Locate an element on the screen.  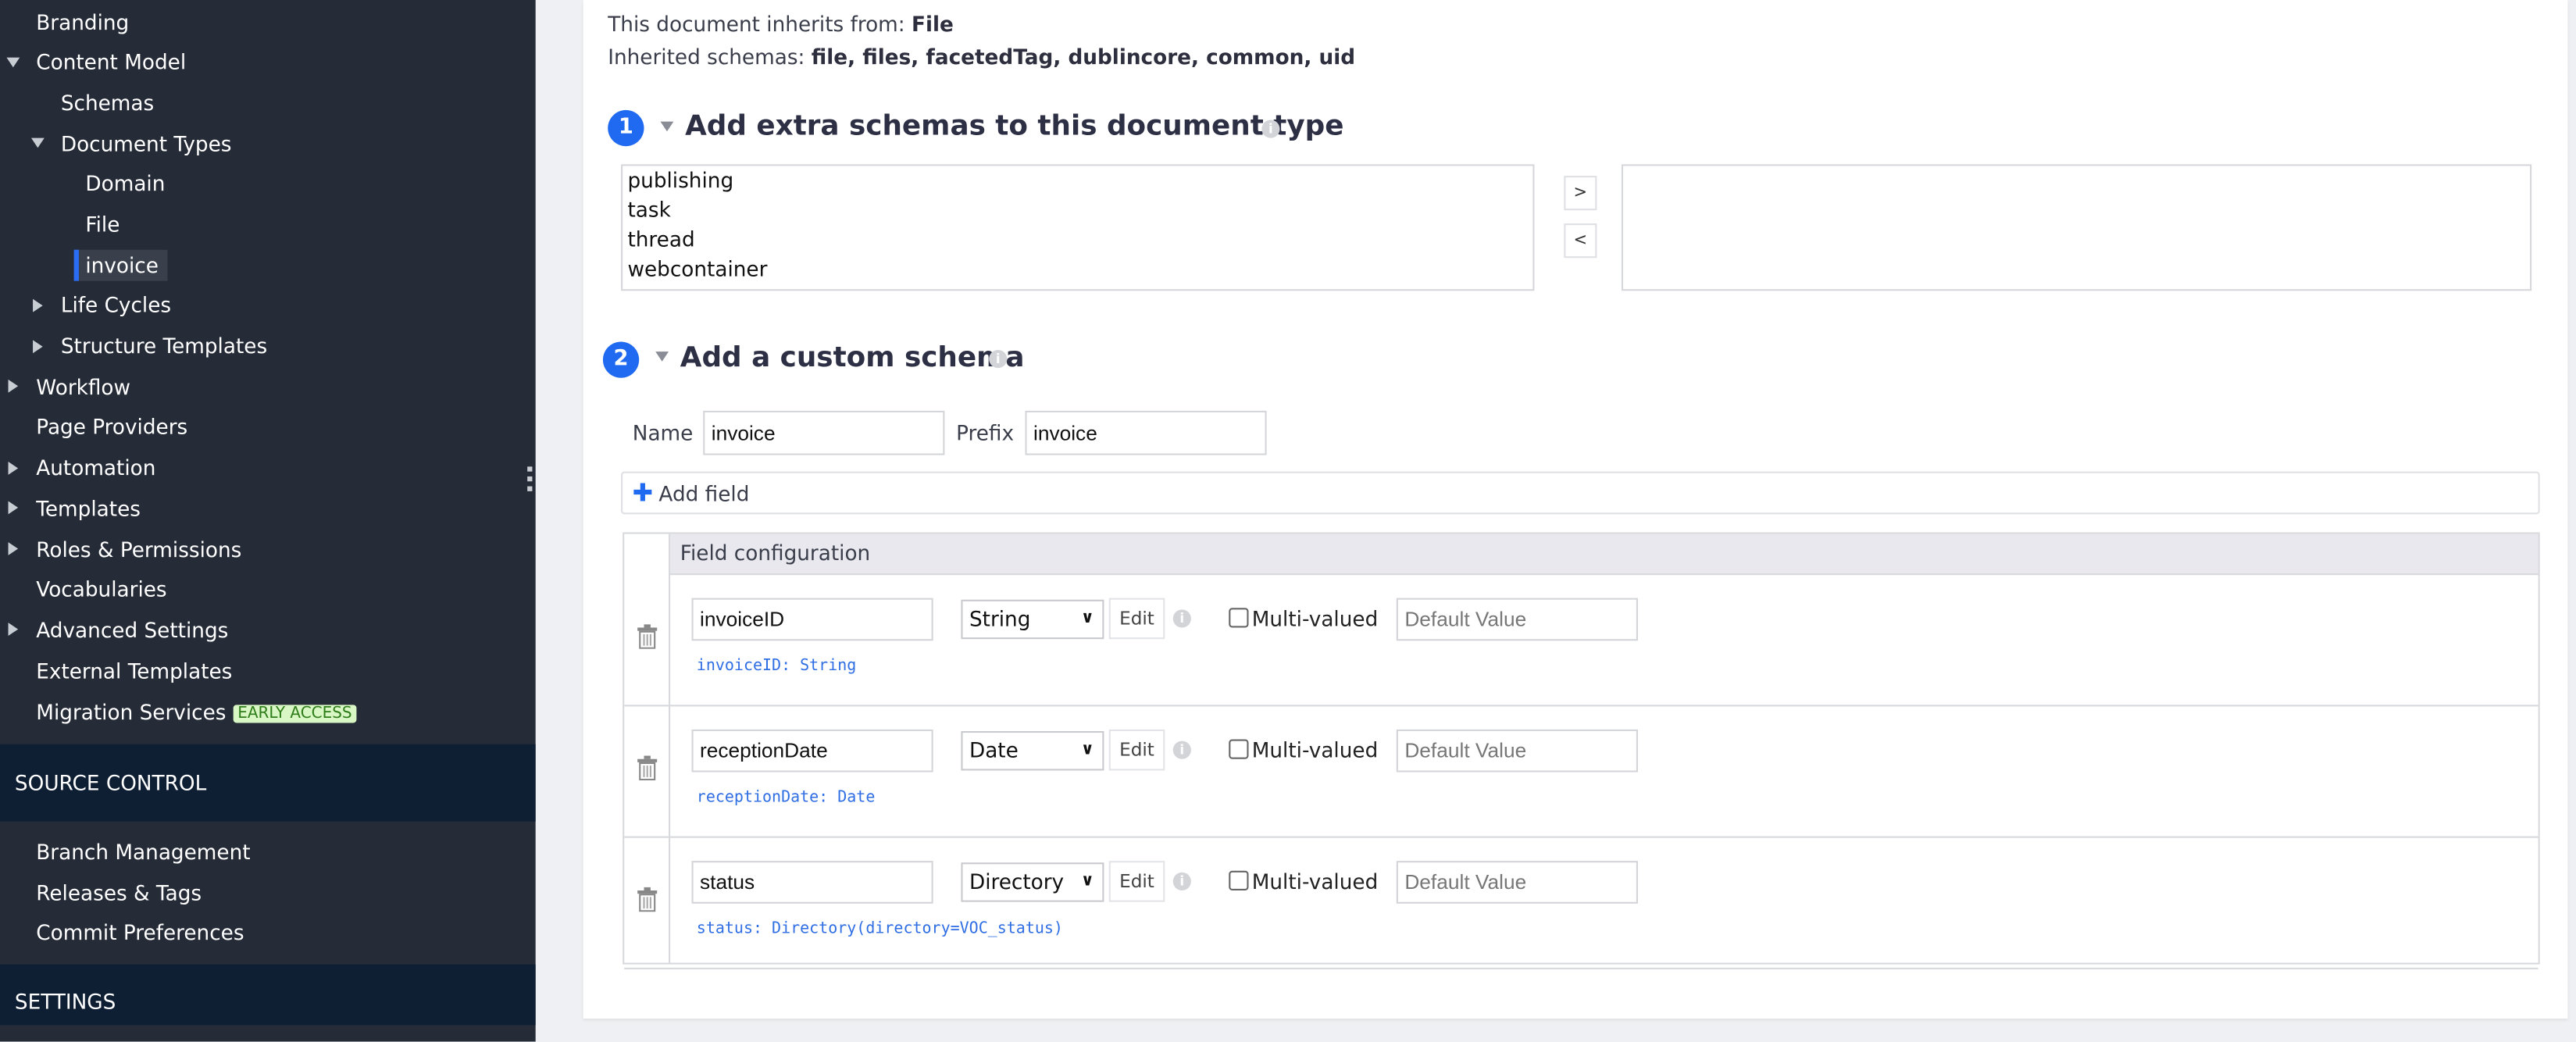
section-header-settings: SETTINGS is located at coordinates (268, 995).